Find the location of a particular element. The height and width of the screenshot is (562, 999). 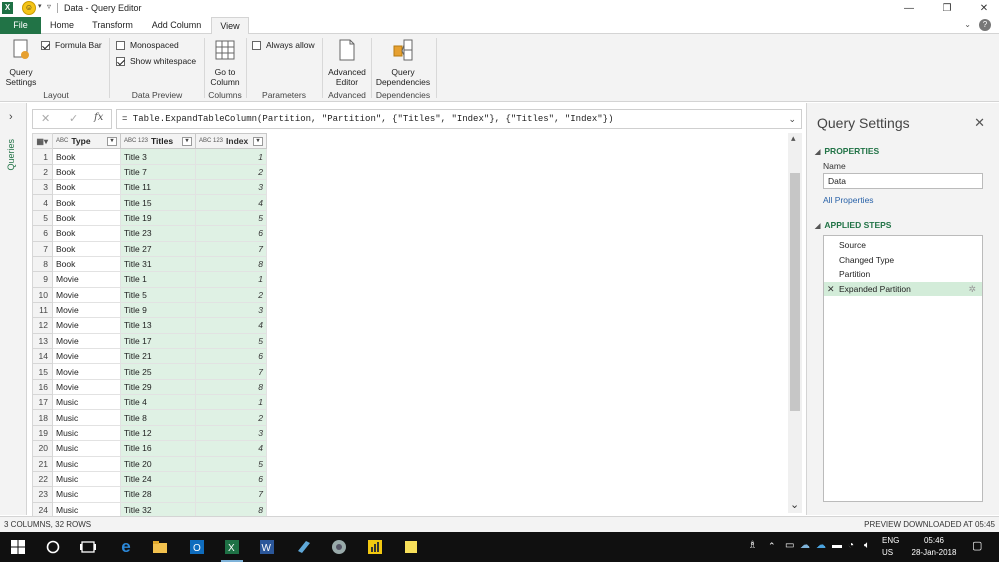

cell-title: Title 25 is located at coordinates (158, 371).